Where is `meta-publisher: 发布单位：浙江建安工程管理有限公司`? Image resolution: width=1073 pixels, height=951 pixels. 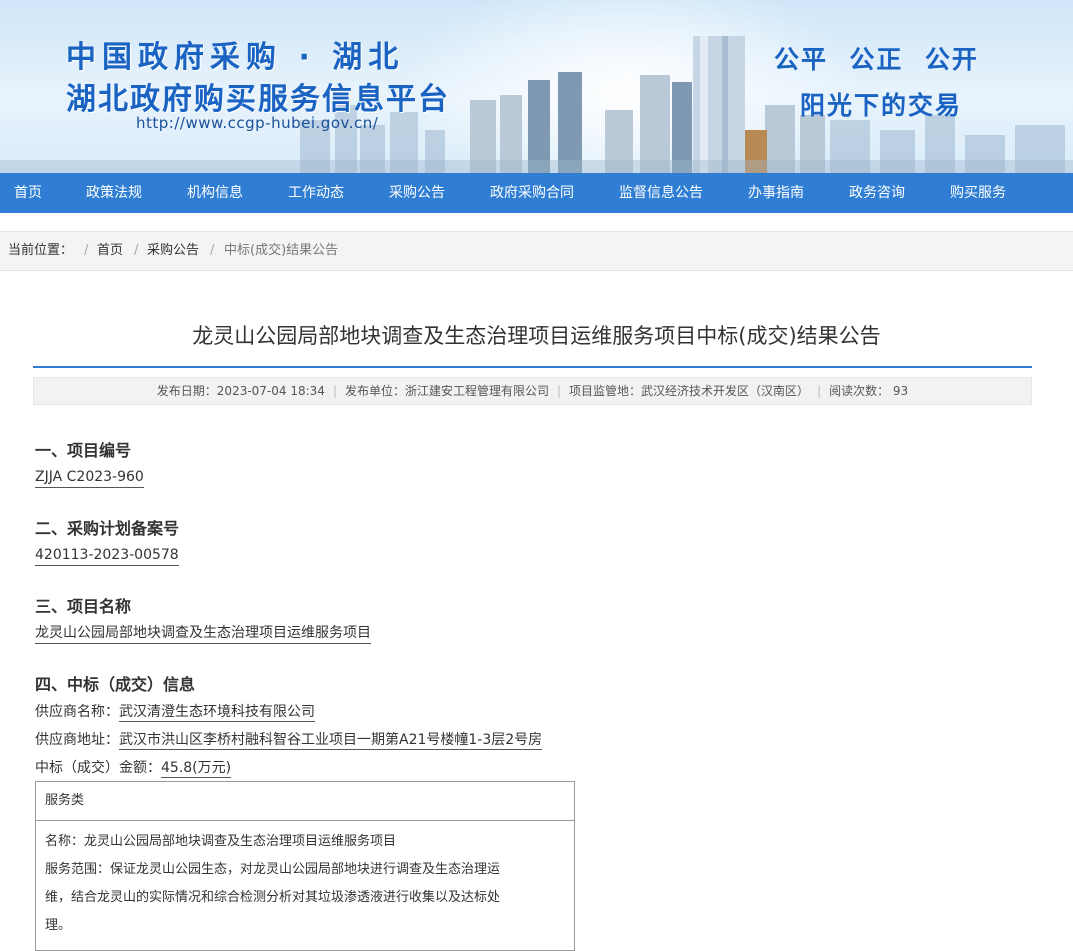 meta-publisher: 发布单位：浙江建安工程管理有限公司 is located at coordinates (446, 391).